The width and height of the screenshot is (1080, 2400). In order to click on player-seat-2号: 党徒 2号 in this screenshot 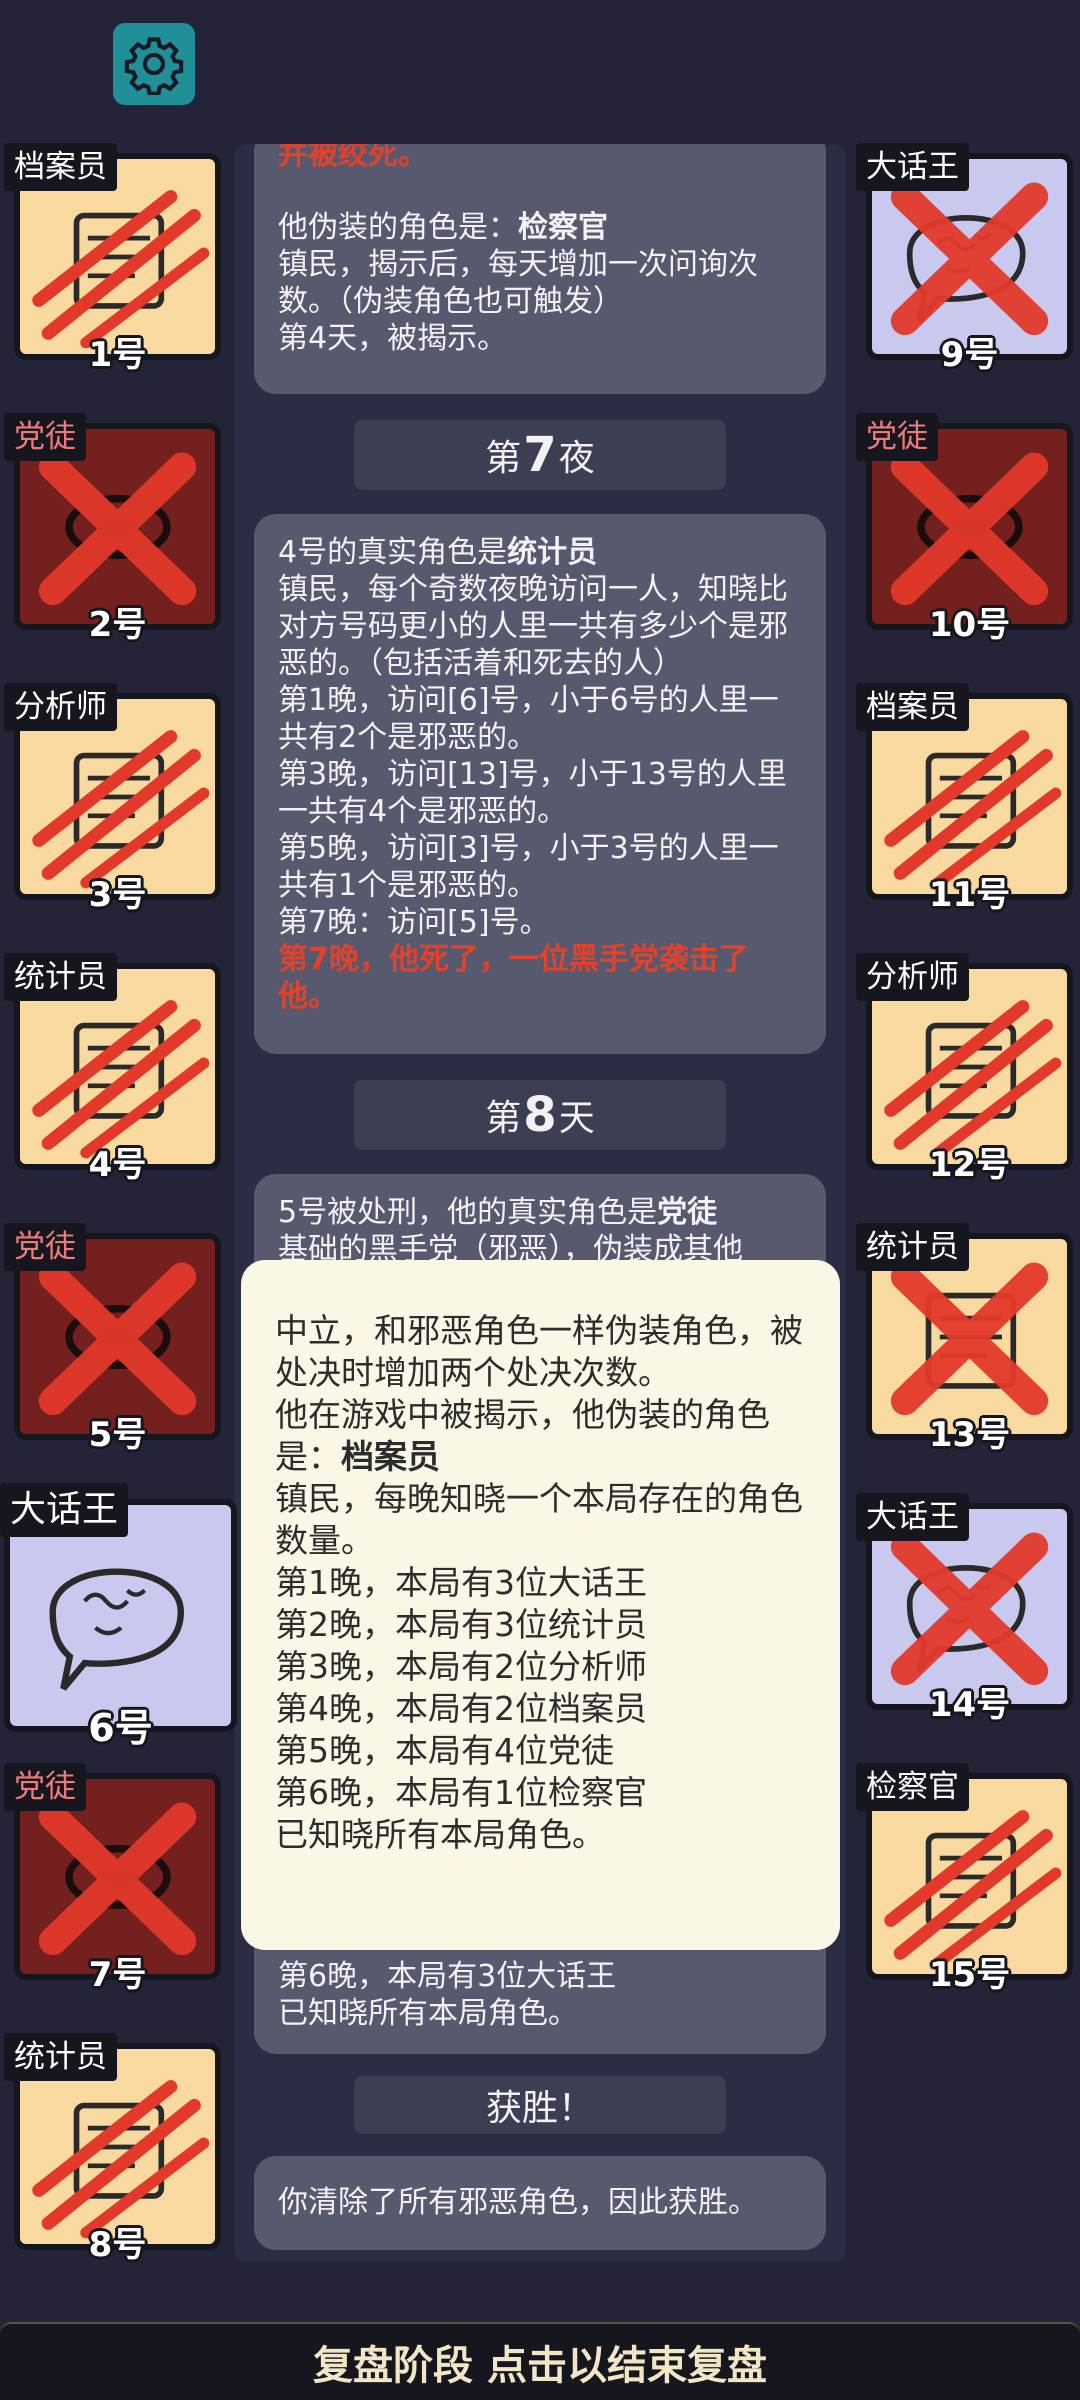, I will do `click(112, 543)`.